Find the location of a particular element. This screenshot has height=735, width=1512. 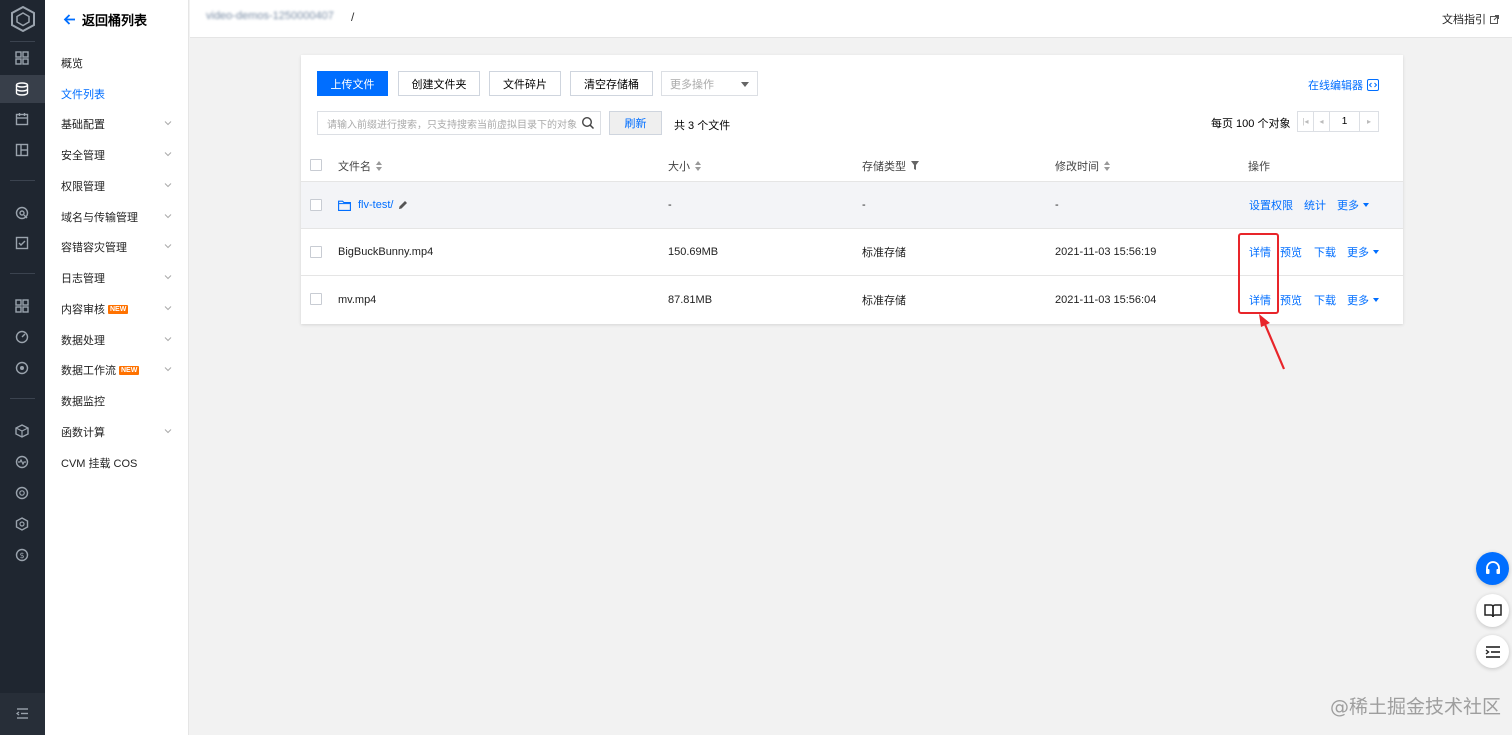

size-cell: 150.69MB is located at coordinates (693, 252).